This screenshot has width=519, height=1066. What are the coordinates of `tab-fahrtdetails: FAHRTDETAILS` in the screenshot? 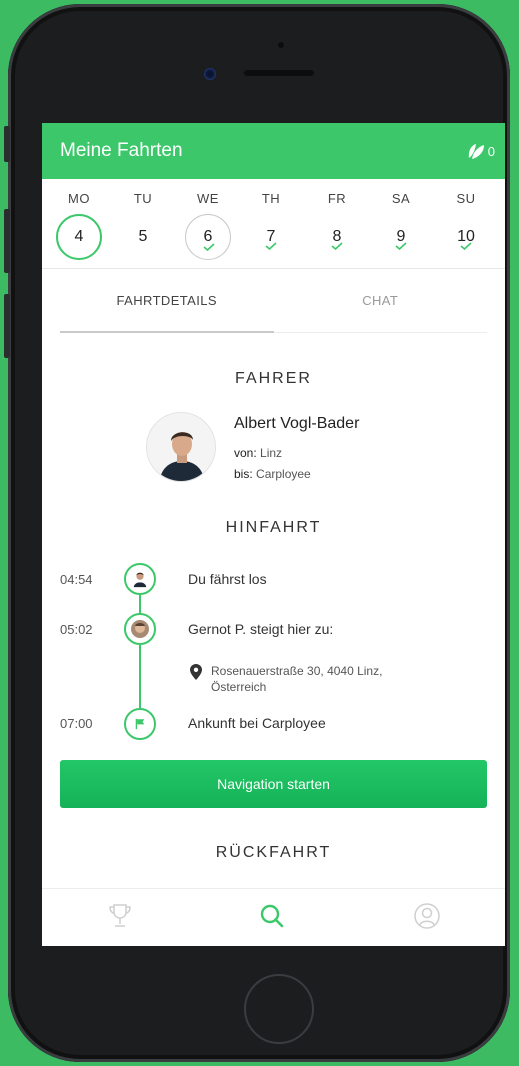 It's located at (167, 301).